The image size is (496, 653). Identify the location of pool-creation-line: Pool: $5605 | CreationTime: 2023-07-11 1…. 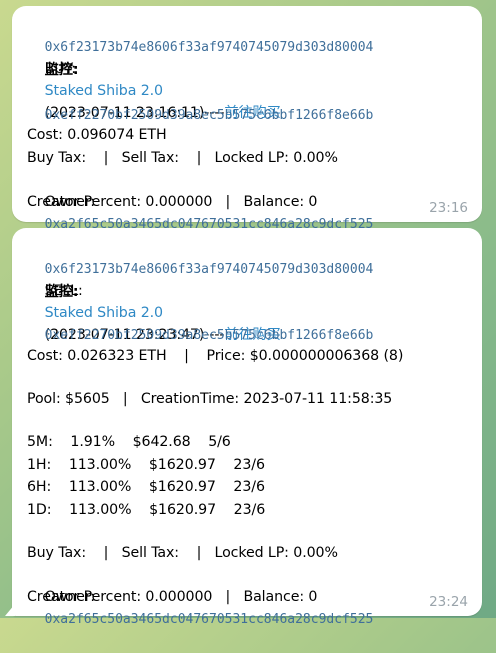
(210, 399).